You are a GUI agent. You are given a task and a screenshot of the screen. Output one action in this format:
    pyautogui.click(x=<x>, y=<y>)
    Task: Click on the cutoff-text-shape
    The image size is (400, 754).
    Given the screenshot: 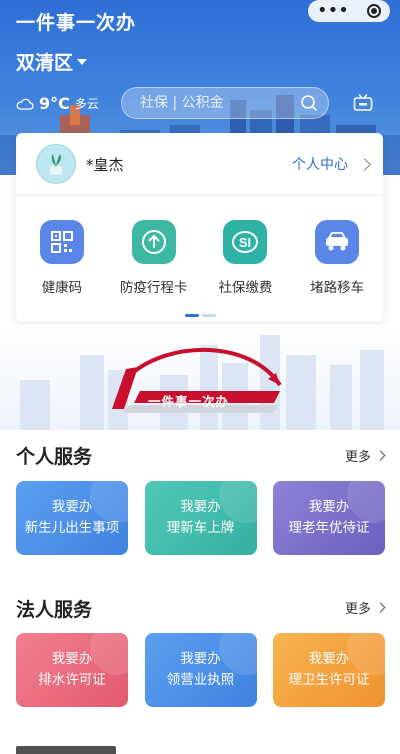 What is the action you would take?
    pyautogui.click(x=66, y=750)
    